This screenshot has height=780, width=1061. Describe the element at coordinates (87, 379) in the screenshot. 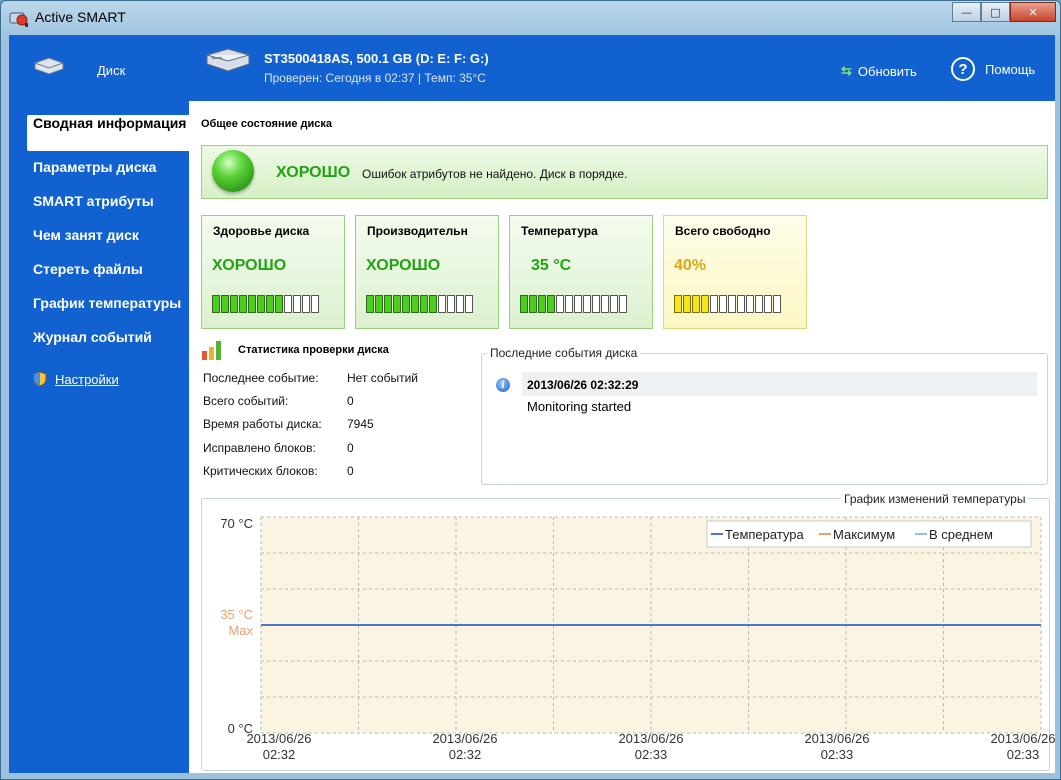

I see `settings-label: Настройки` at that location.